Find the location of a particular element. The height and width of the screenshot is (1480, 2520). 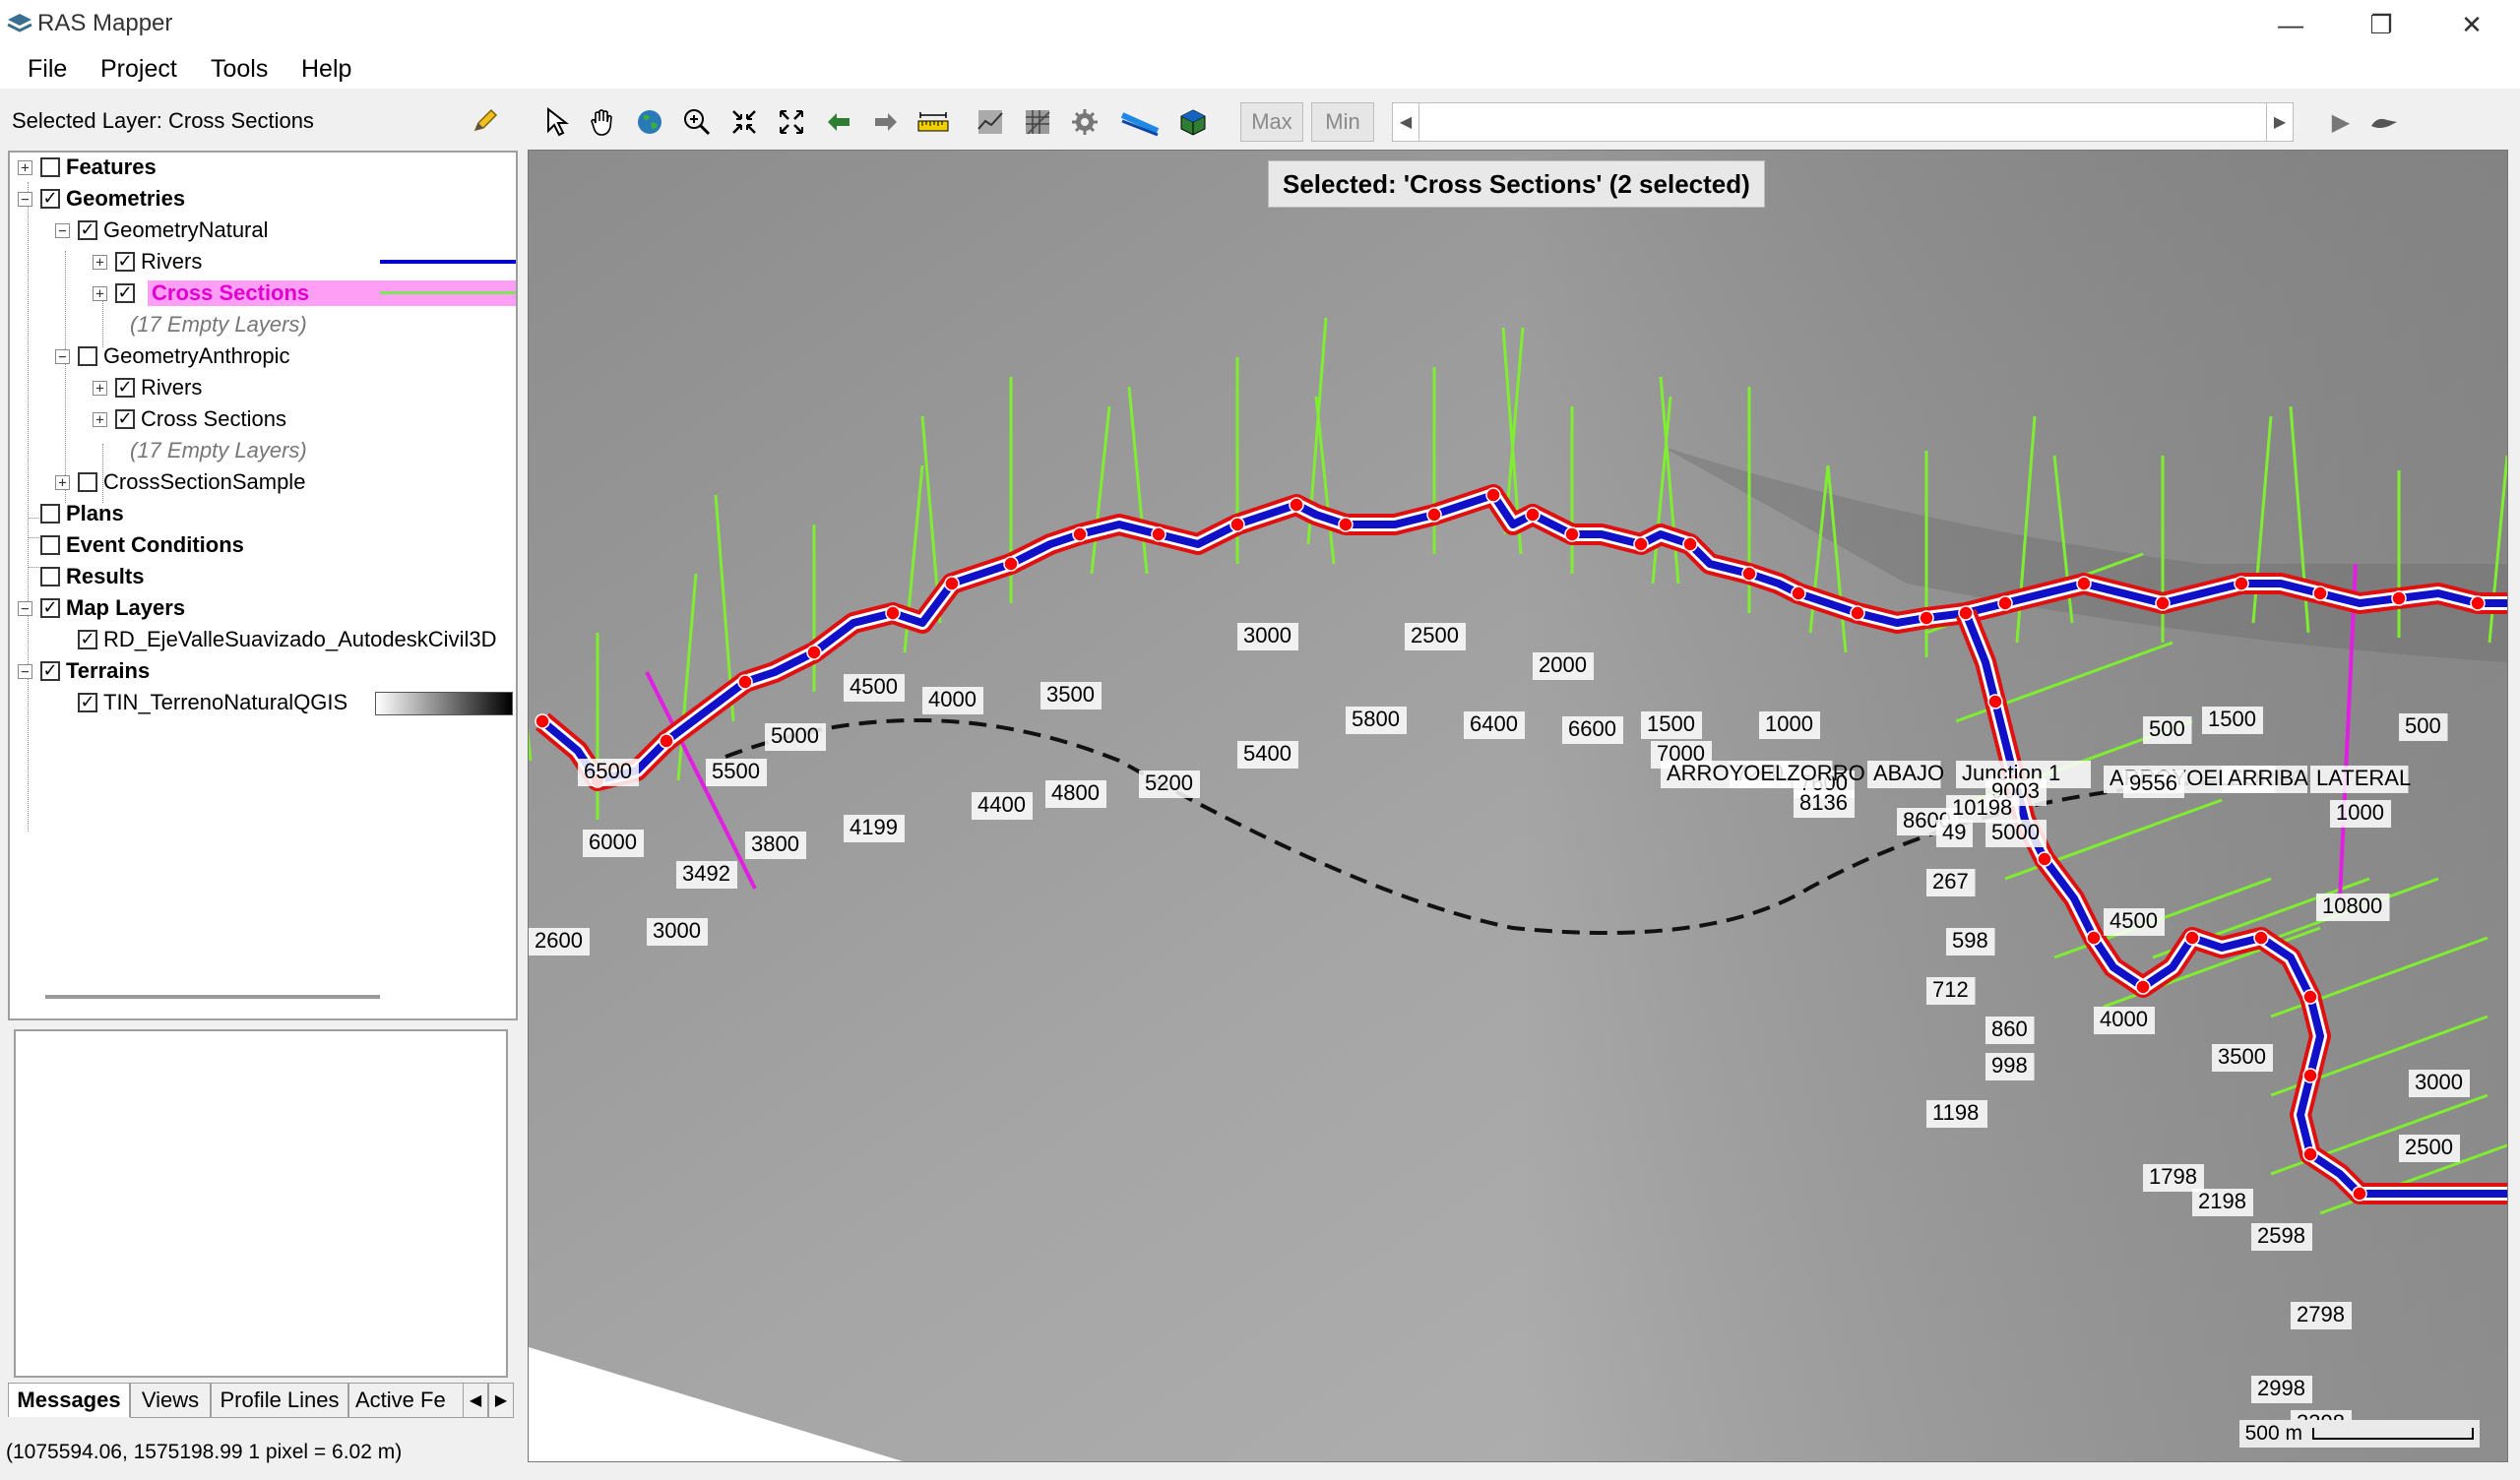

tab-views: Views is located at coordinates (170, 1401).